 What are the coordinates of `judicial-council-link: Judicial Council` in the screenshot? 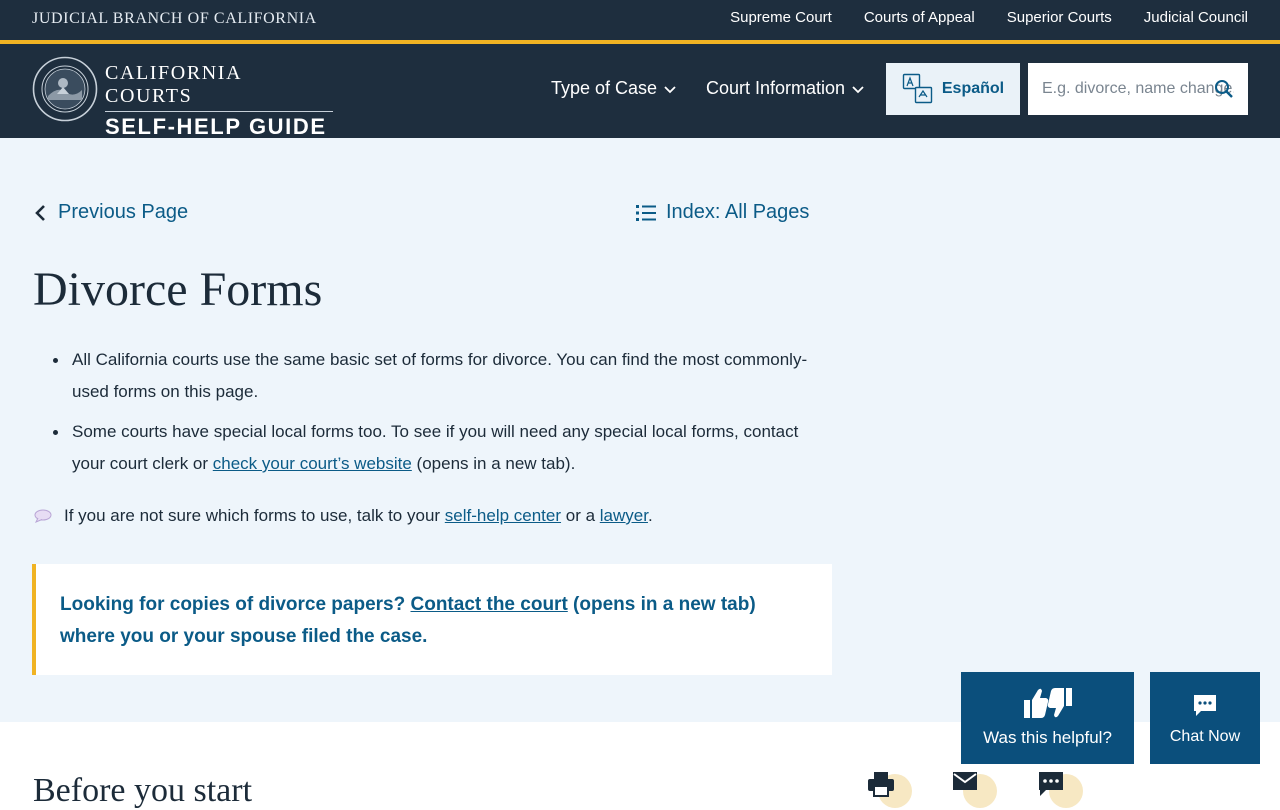 It's located at (1196, 17).